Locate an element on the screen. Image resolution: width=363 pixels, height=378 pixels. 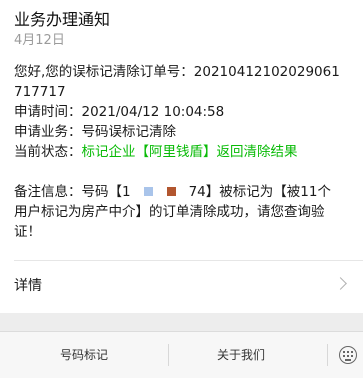
bottom-menu-bar: 号码标记 关于我们 is located at coordinates (181, 354).